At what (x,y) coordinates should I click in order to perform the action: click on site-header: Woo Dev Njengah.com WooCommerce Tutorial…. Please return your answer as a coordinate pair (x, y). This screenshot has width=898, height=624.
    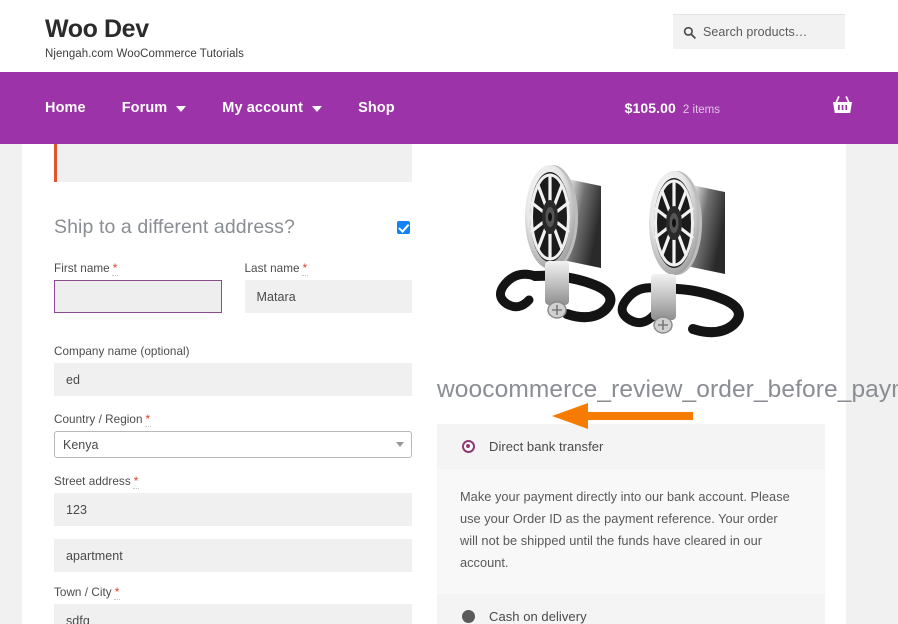
    Looking at the image, I should click on (449, 36).